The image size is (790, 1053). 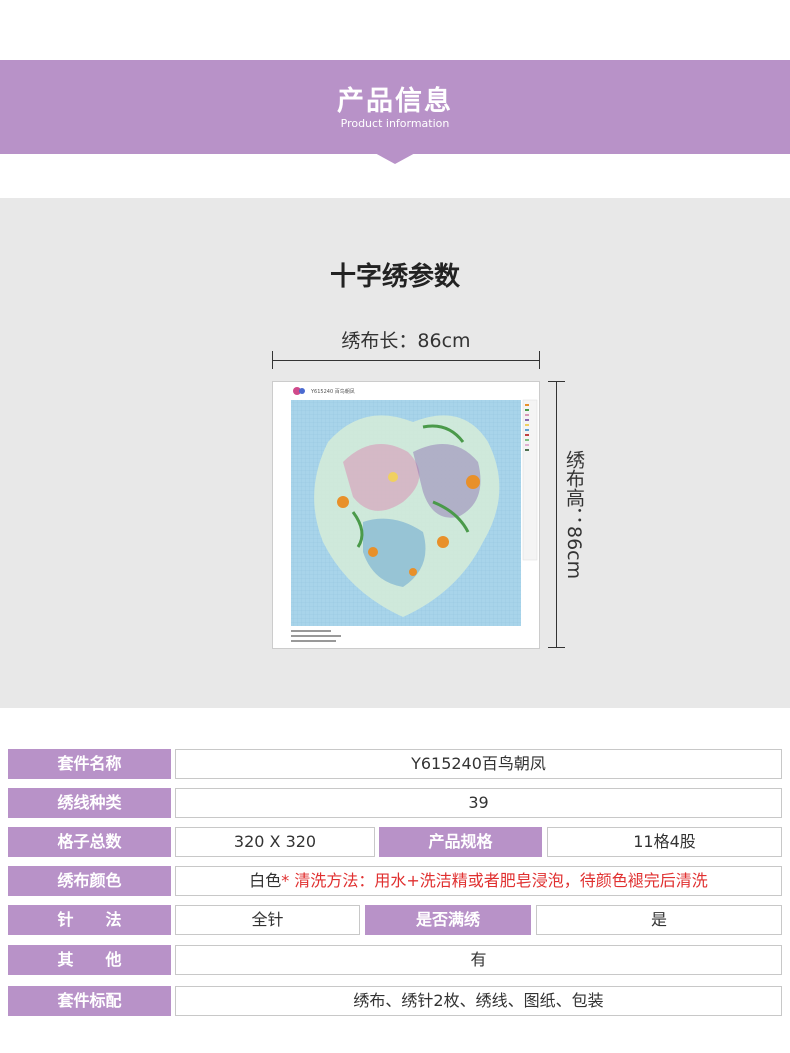 I want to click on kit-contents-value: 绣布、绣针2枚、绣线、图纸、包装, so click(x=478, y=1001).